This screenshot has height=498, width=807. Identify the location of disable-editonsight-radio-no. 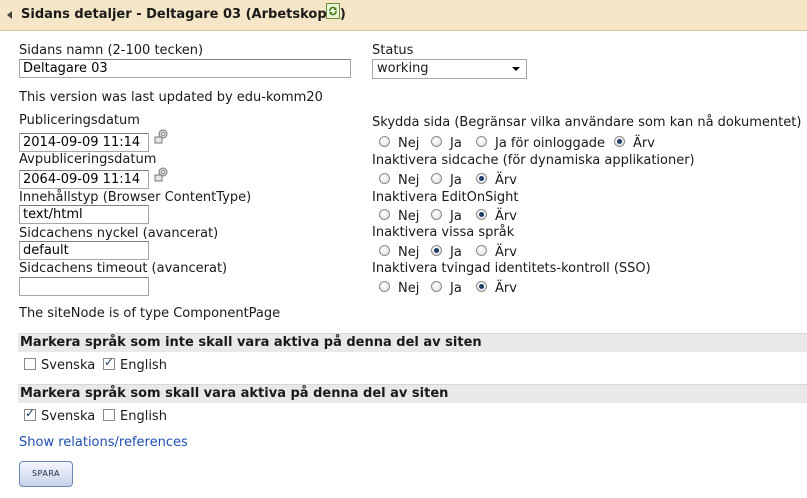
(384, 214).